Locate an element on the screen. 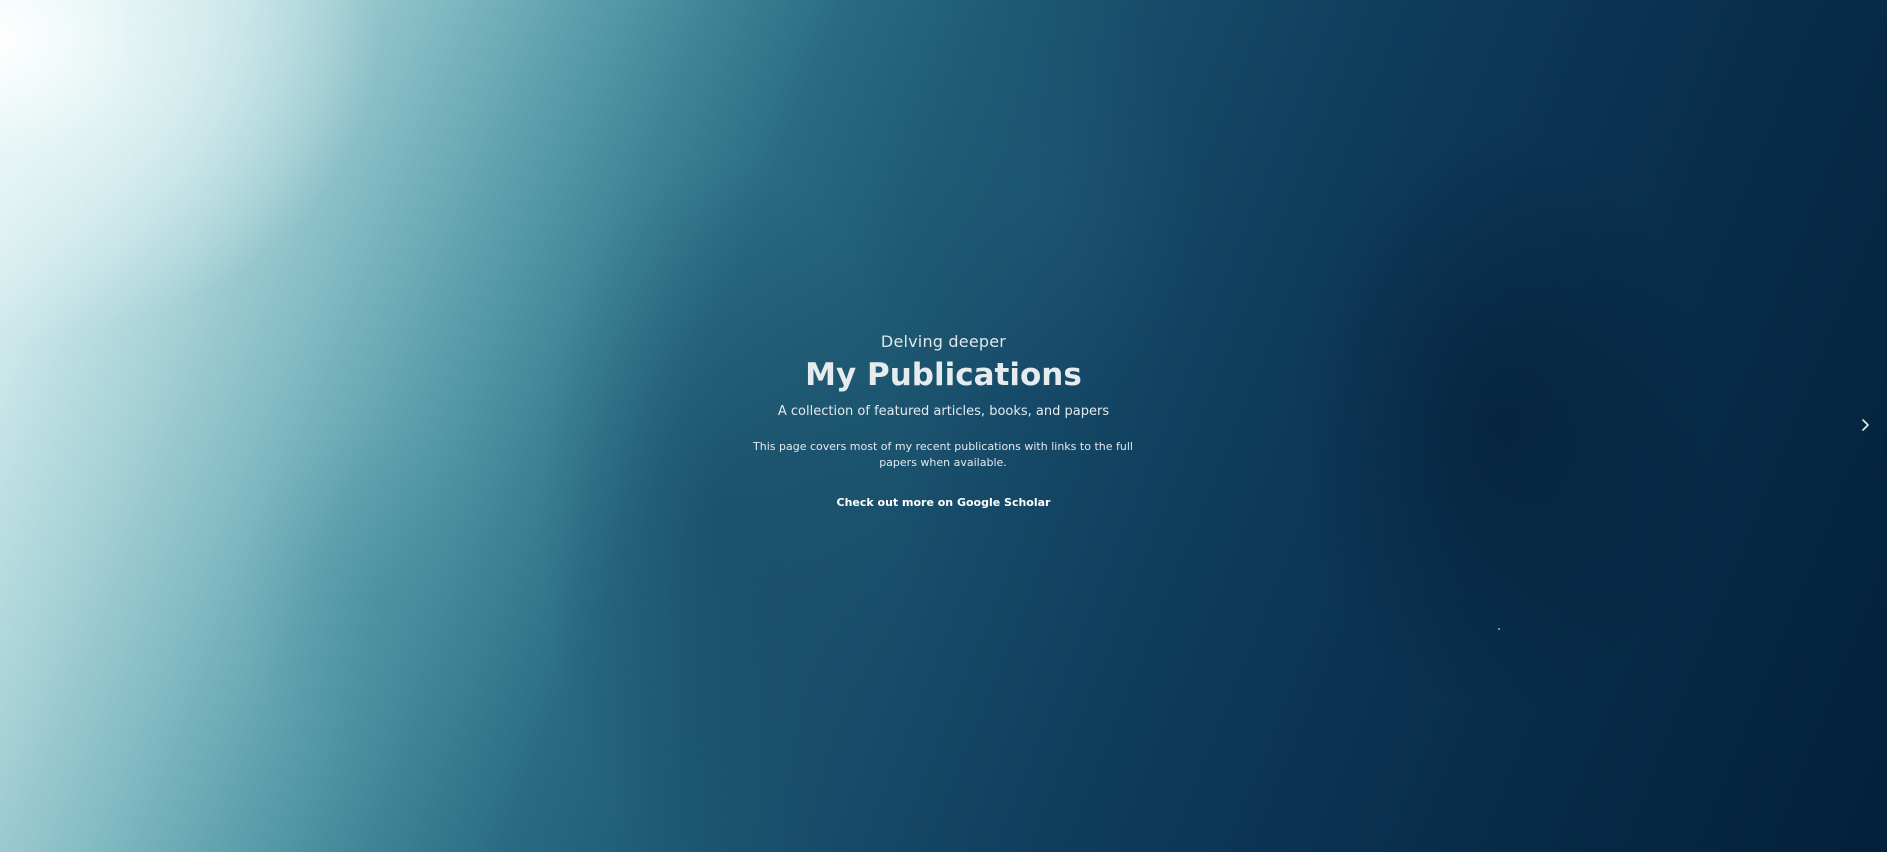 Image resolution: width=1887 pixels, height=852 pixels. google-scholar-link-label: Check out more on Google Scholar is located at coordinates (944, 502).